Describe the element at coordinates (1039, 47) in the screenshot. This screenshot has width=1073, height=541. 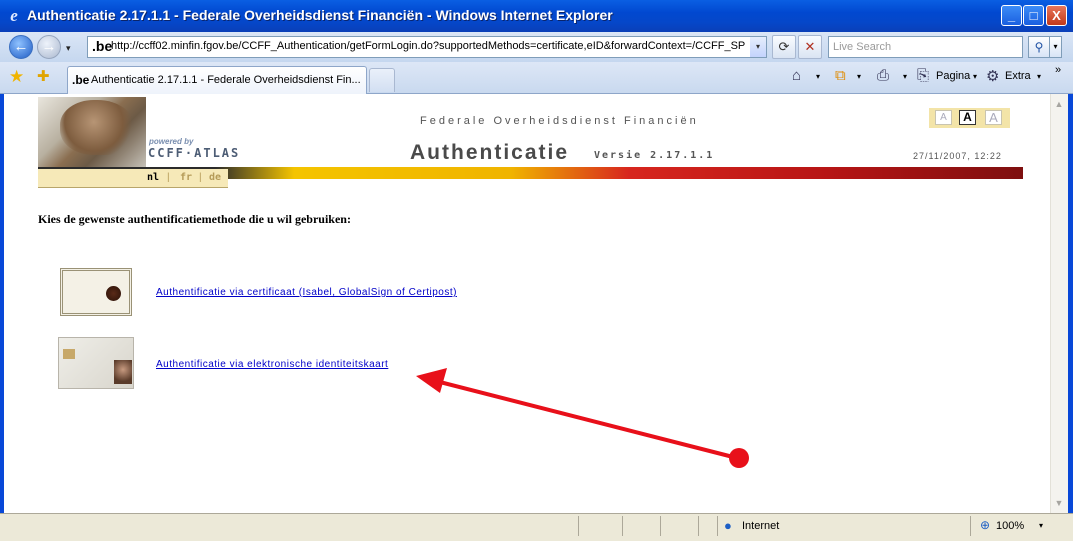
I see `search-button: ⚲` at that location.